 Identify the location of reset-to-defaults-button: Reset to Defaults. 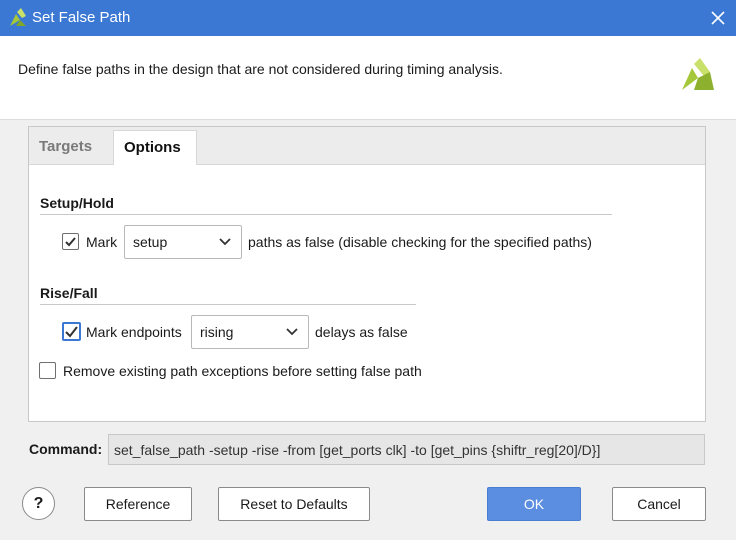
(294, 504).